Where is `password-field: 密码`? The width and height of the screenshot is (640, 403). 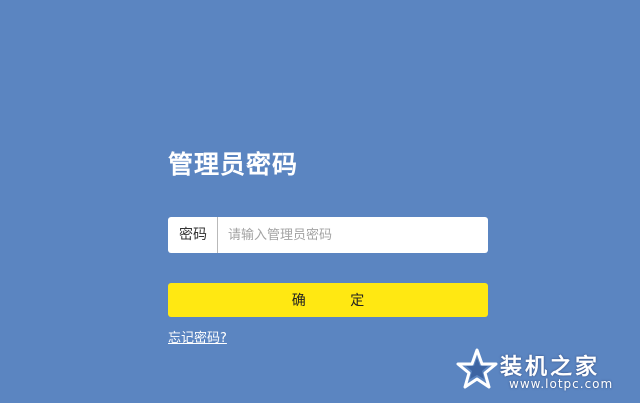
password-field: 密码 is located at coordinates (328, 235).